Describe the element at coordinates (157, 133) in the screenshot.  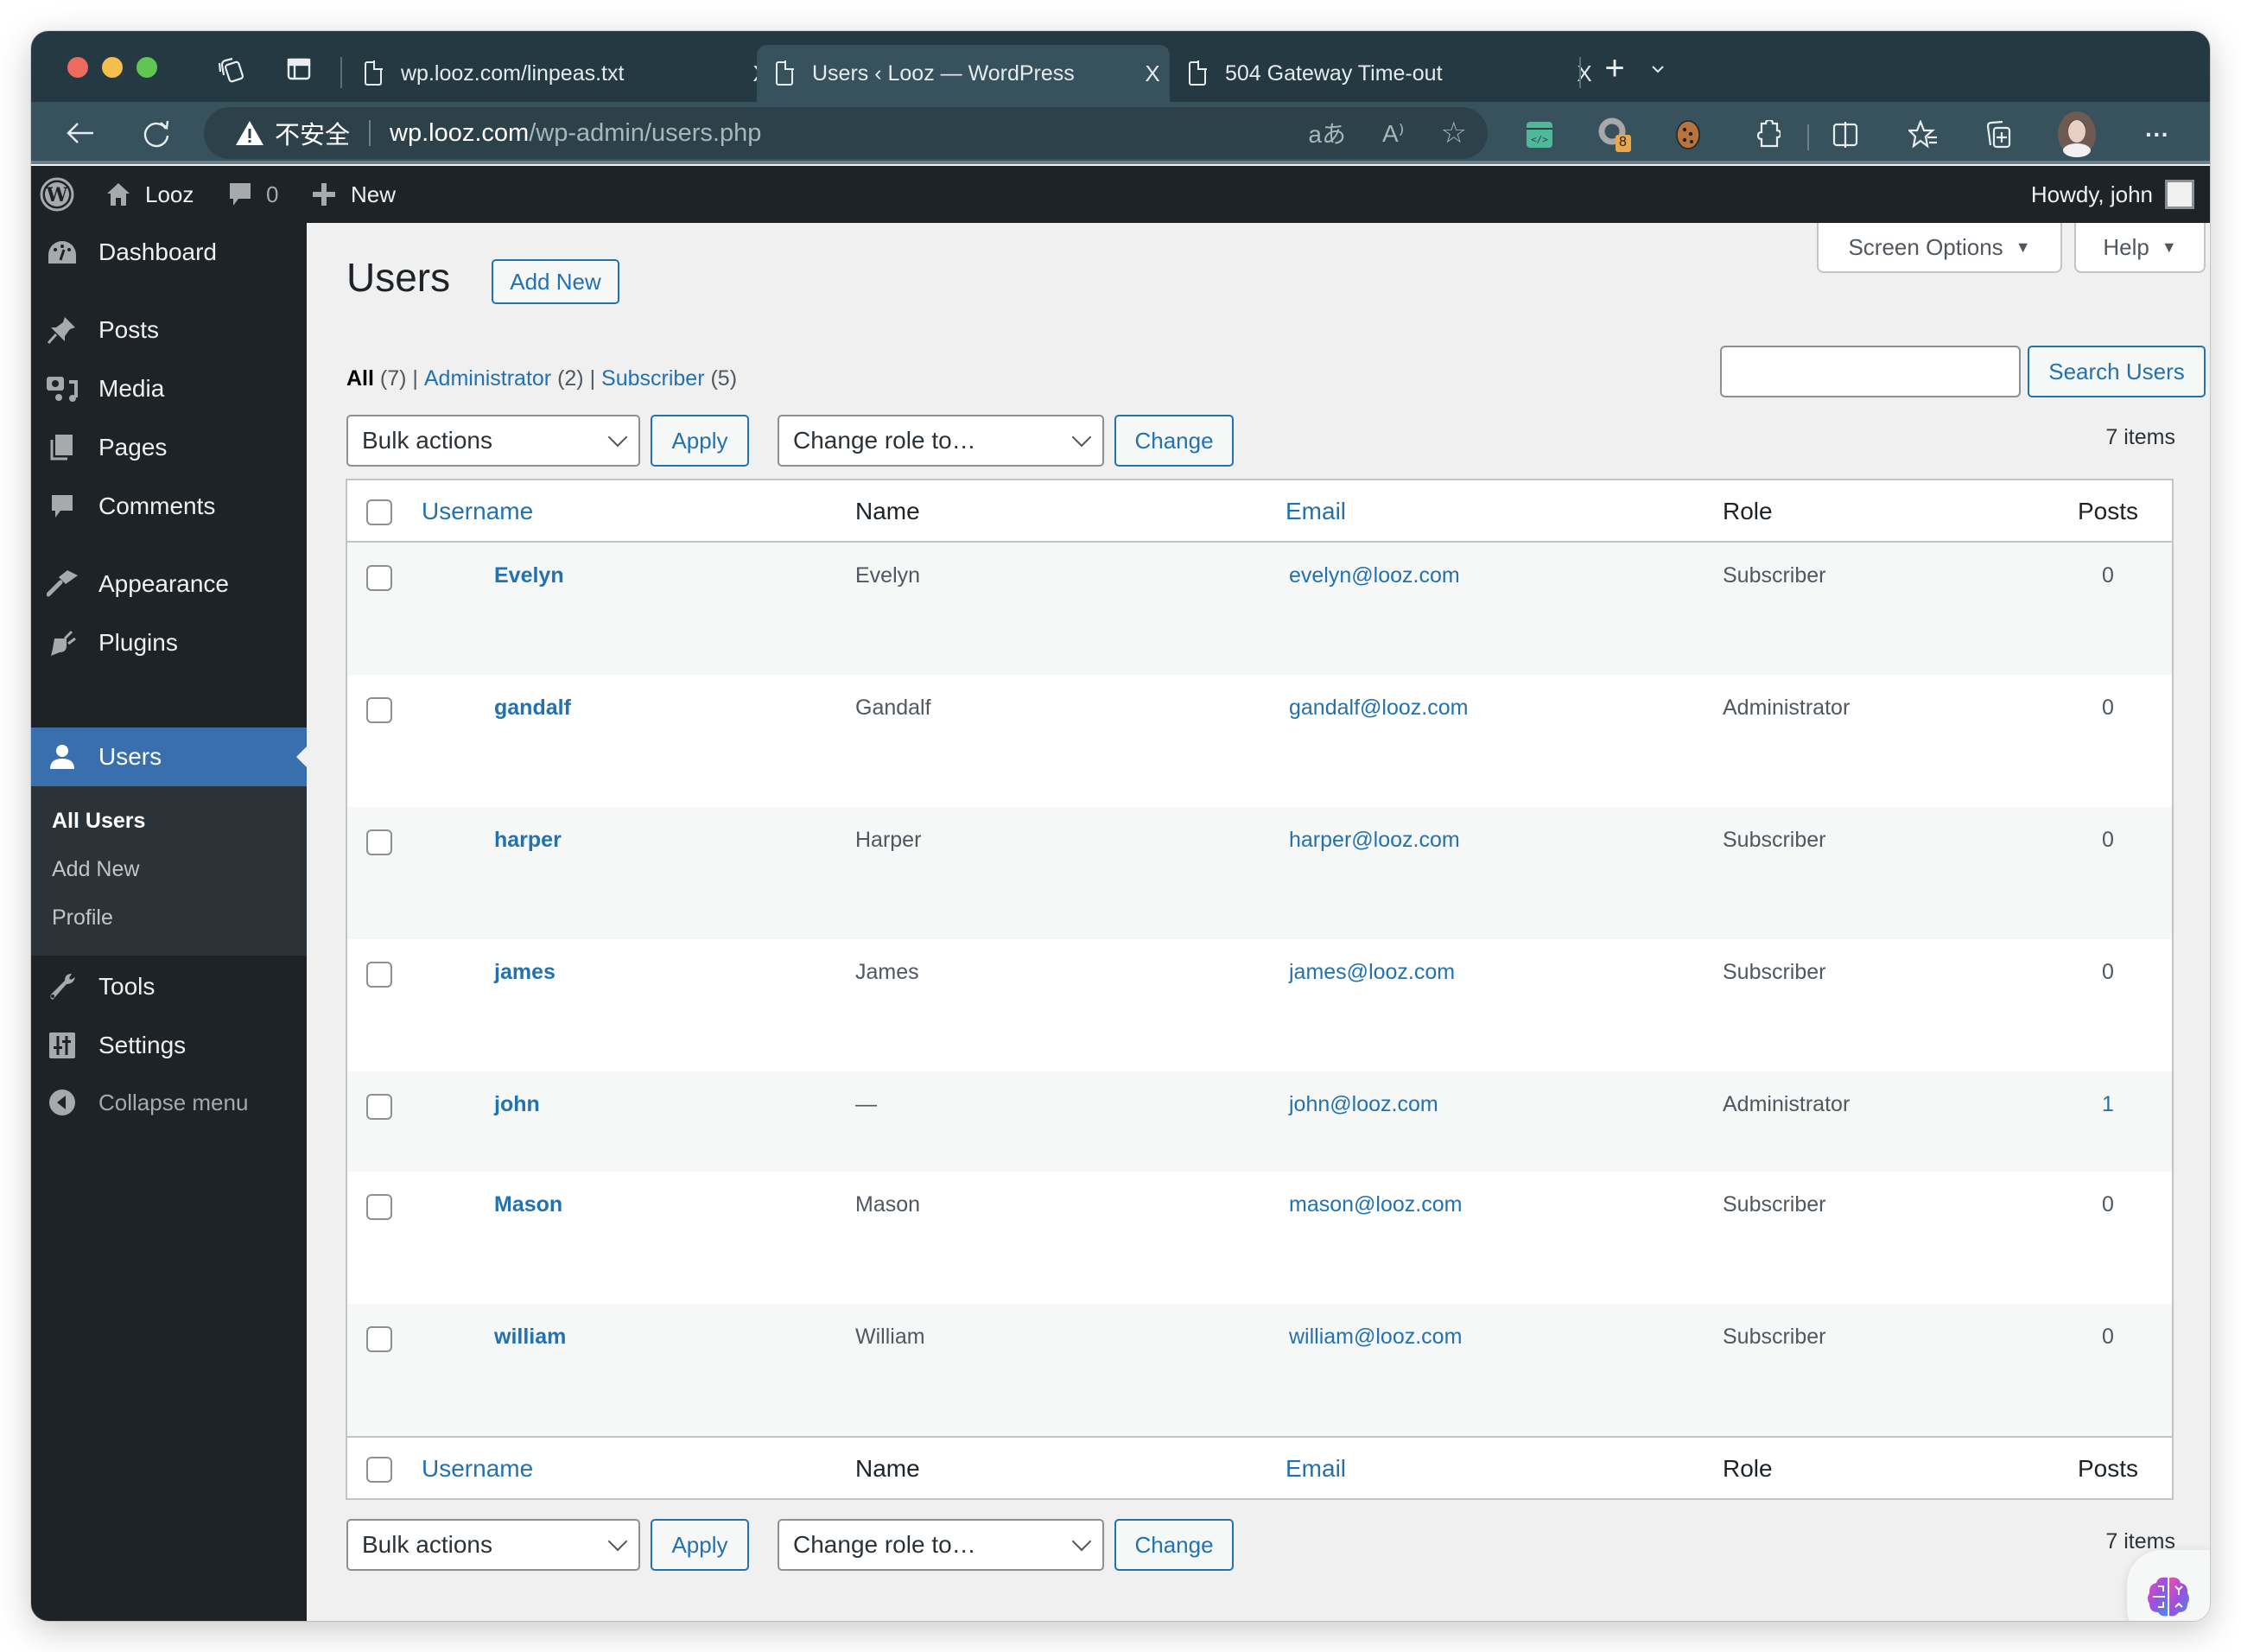
I see `reload-icon` at that location.